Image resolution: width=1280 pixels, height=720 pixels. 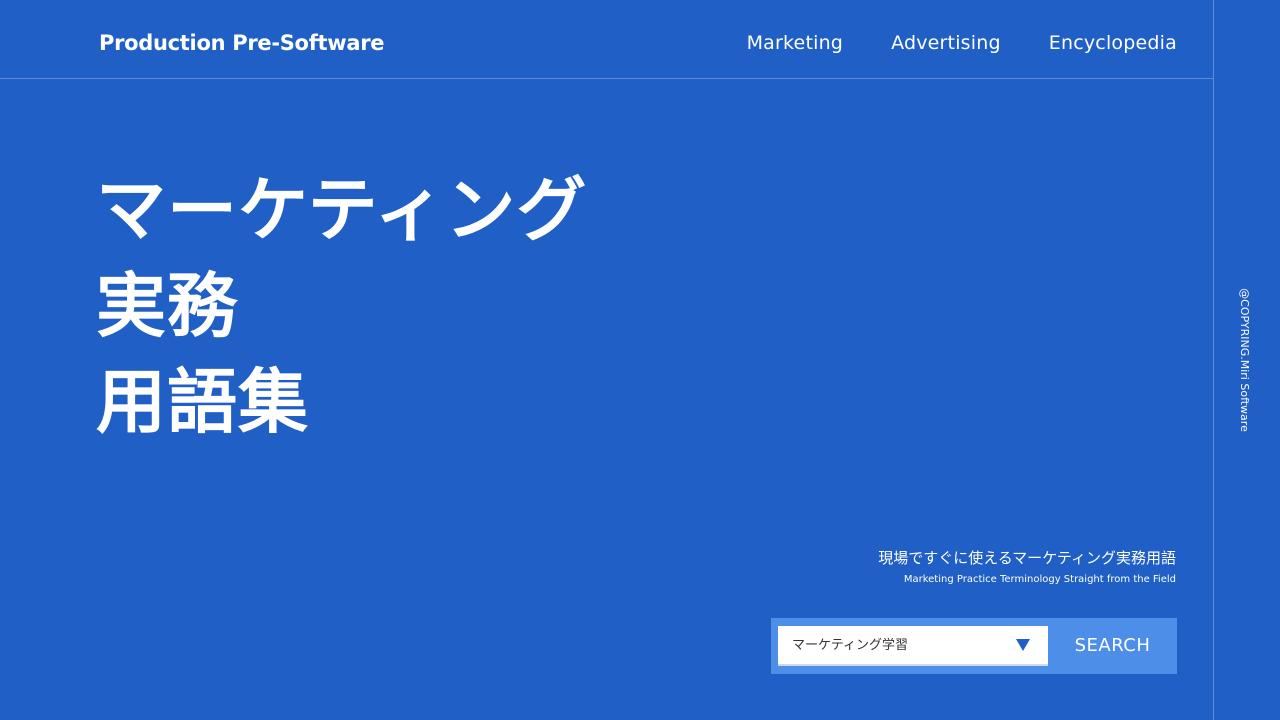 What do you see at coordinates (1027, 558) in the screenshot?
I see `tagline-japanese: 現場ですぐに使えるマーケティング実務用語` at bounding box center [1027, 558].